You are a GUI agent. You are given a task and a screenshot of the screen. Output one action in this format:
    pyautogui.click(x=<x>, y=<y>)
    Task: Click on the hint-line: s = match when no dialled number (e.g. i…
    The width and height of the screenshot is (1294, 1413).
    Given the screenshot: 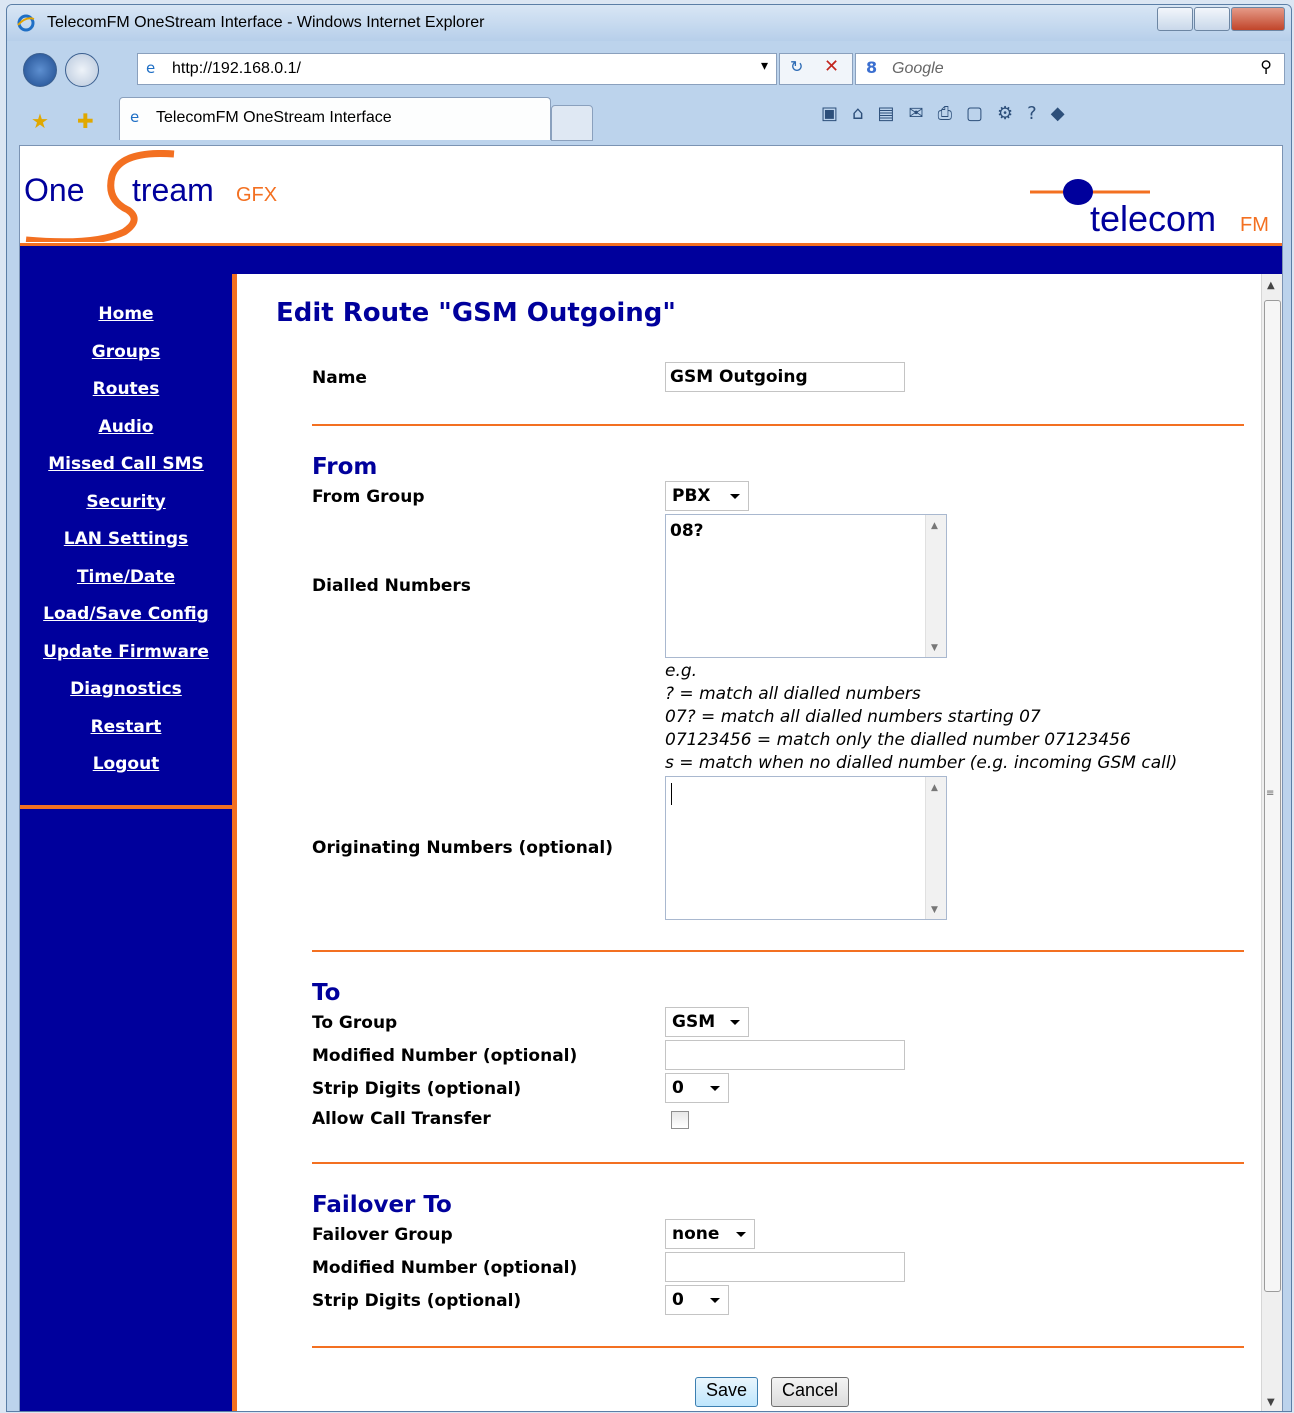 What is the action you would take?
    pyautogui.click(x=921, y=763)
    